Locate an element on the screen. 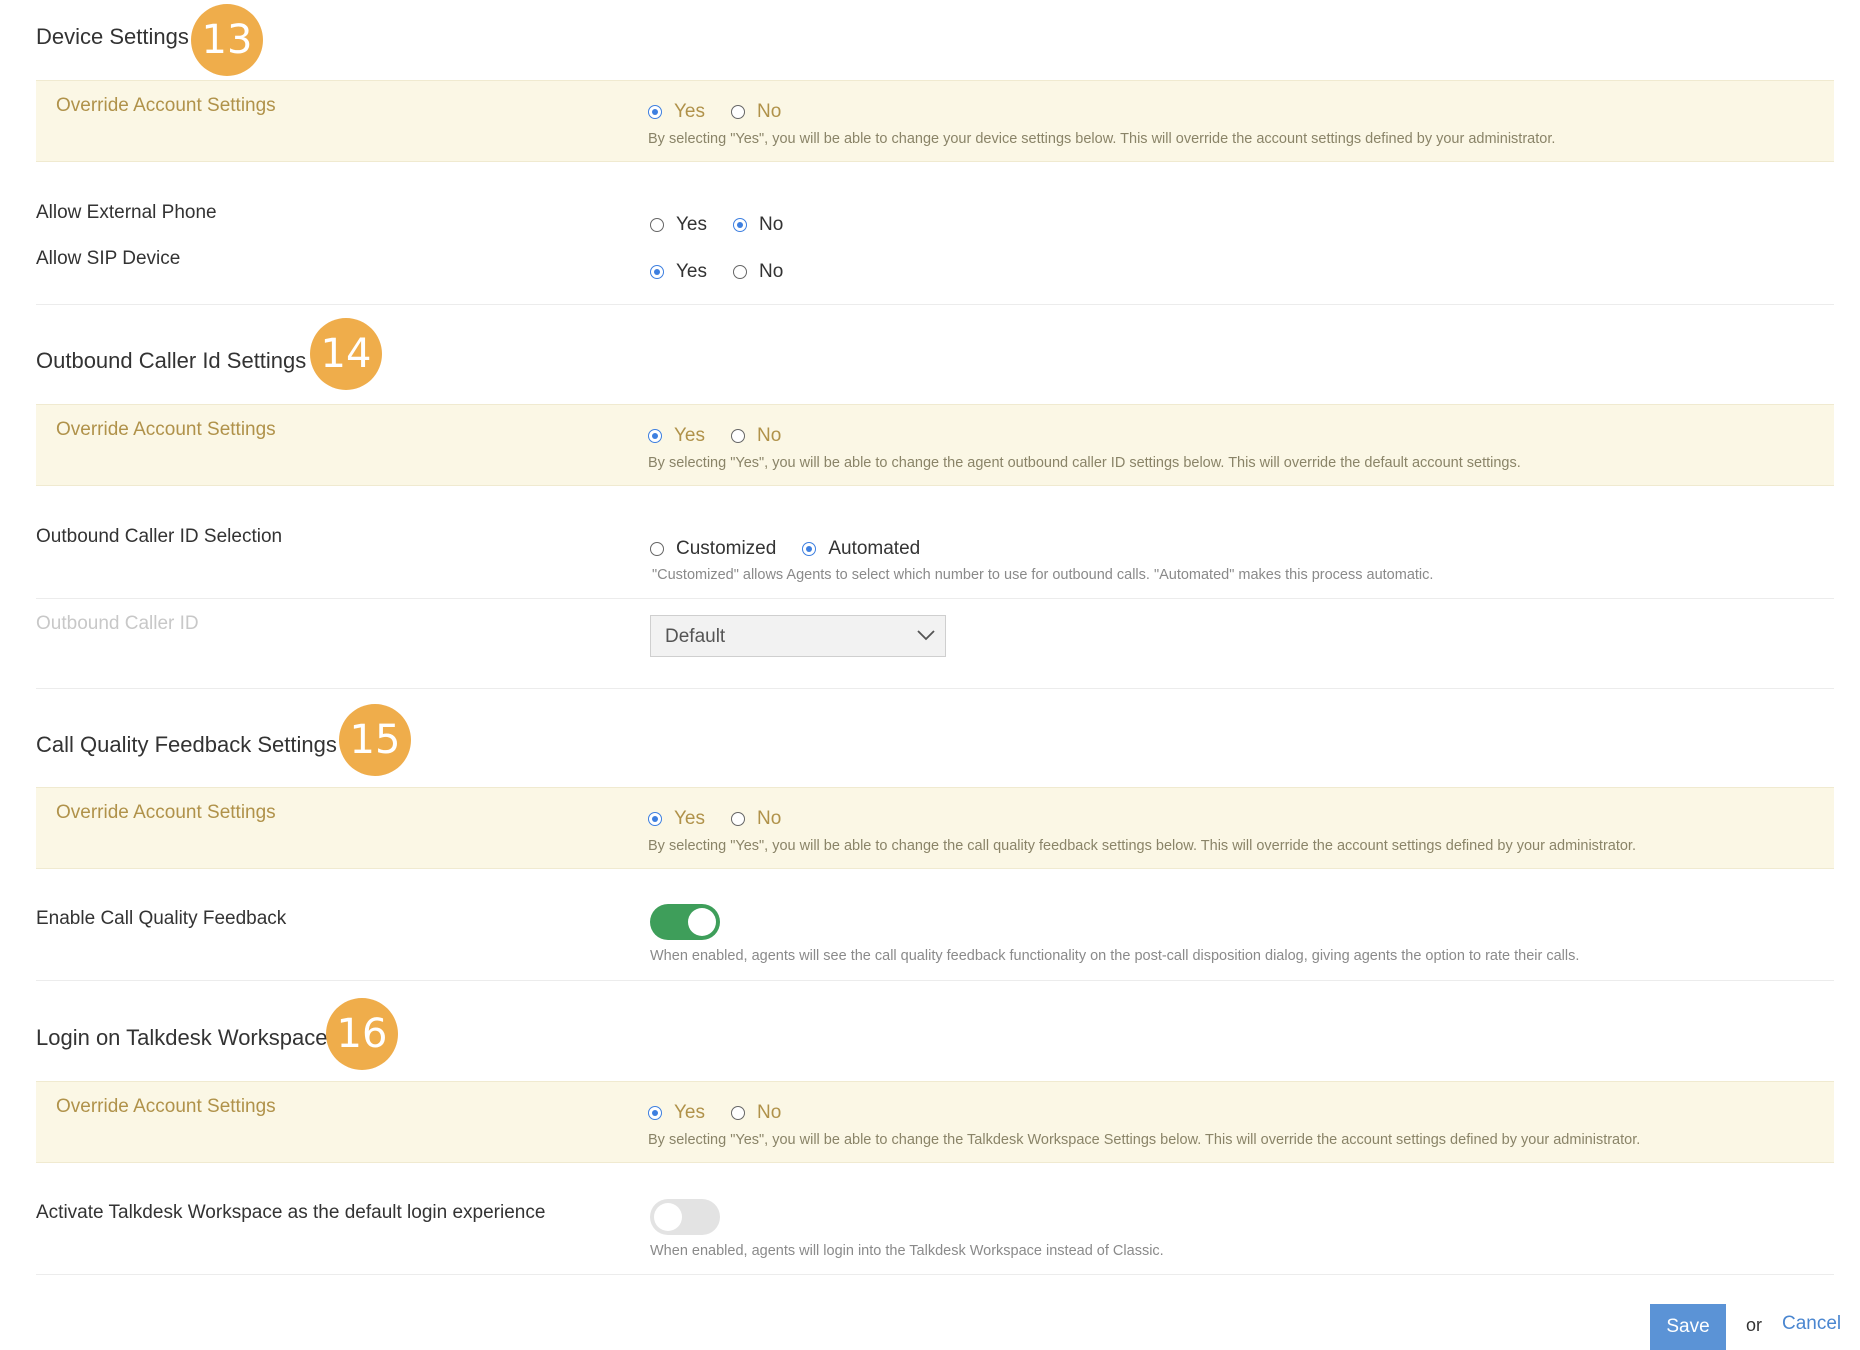 This screenshot has width=1860, height=1350. step-badge-15: 15 is located at coordinates (375, 740).